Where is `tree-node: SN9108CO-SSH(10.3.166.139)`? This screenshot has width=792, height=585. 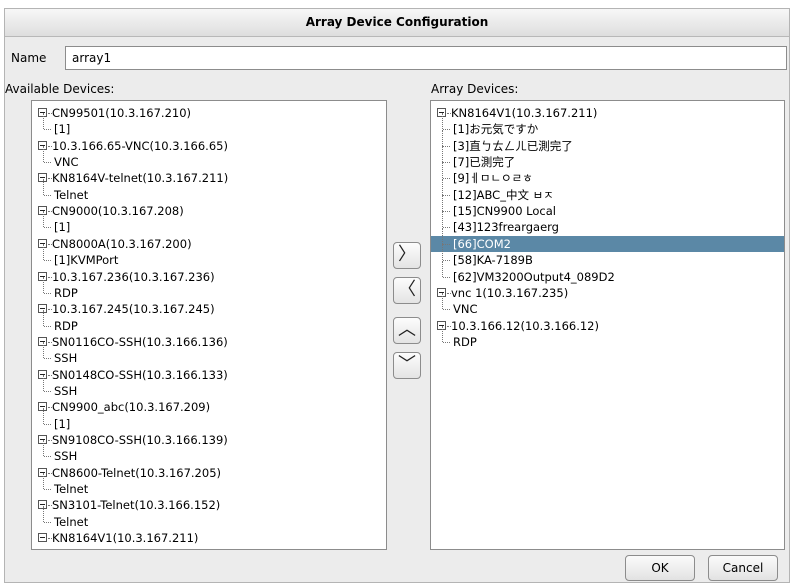
tree-node: SN9108CO-SSH(10.3.166.139) is located at coordinates (209, 440).